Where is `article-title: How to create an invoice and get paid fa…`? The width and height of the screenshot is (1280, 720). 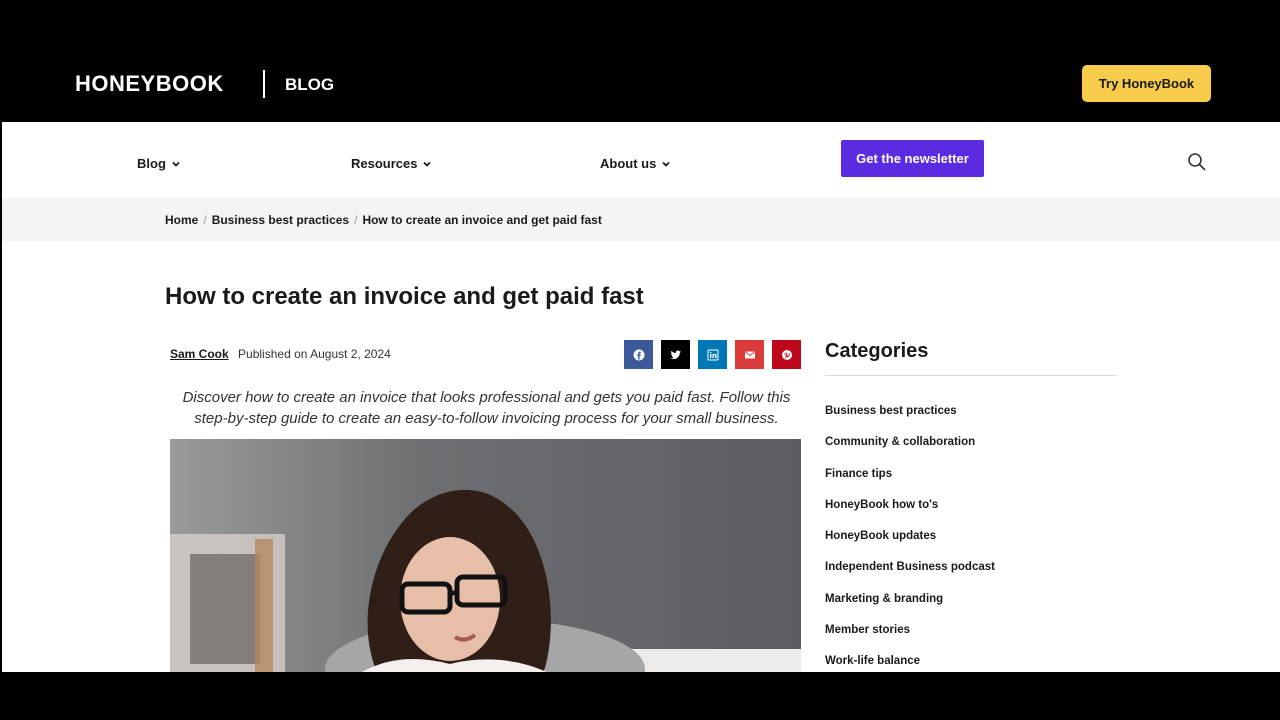
article-title: How to create an invoice and get paid fa… is located at coordinates (404, 296).